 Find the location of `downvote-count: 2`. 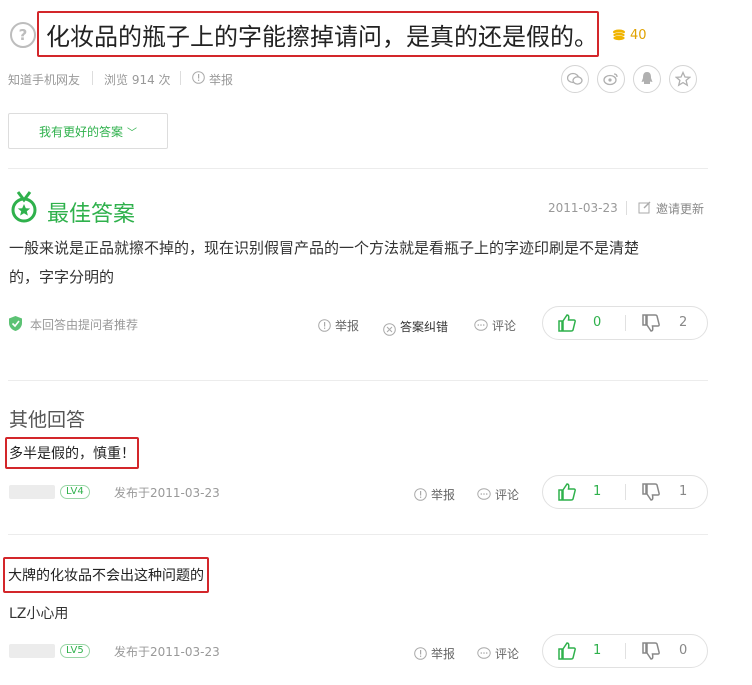

downvote-count: 2 is located at coordinates (683, 322).